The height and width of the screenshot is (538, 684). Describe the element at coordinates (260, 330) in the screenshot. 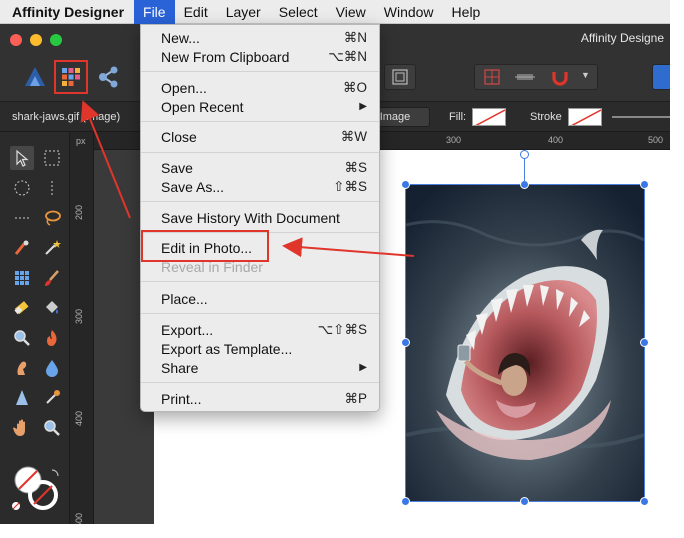

I see `menu-item-export: Export... ⌥⇧⌘S` at that location.